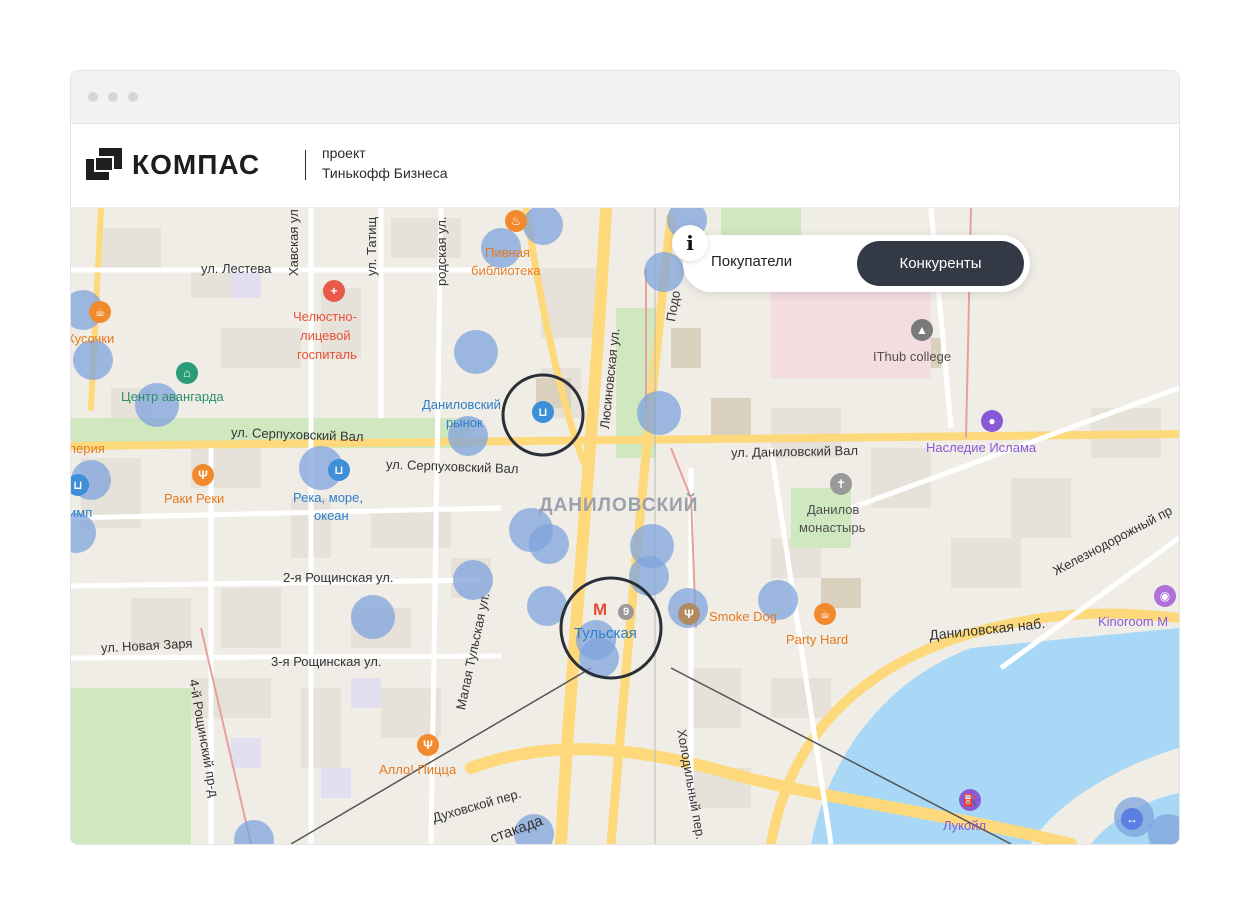 The height and width of the screenshot is (914, 1248). What do you see at coordinates (196, 164) in the screenshot?
I see `brand-name: КОМПАС` at bounding box center [196, 164].